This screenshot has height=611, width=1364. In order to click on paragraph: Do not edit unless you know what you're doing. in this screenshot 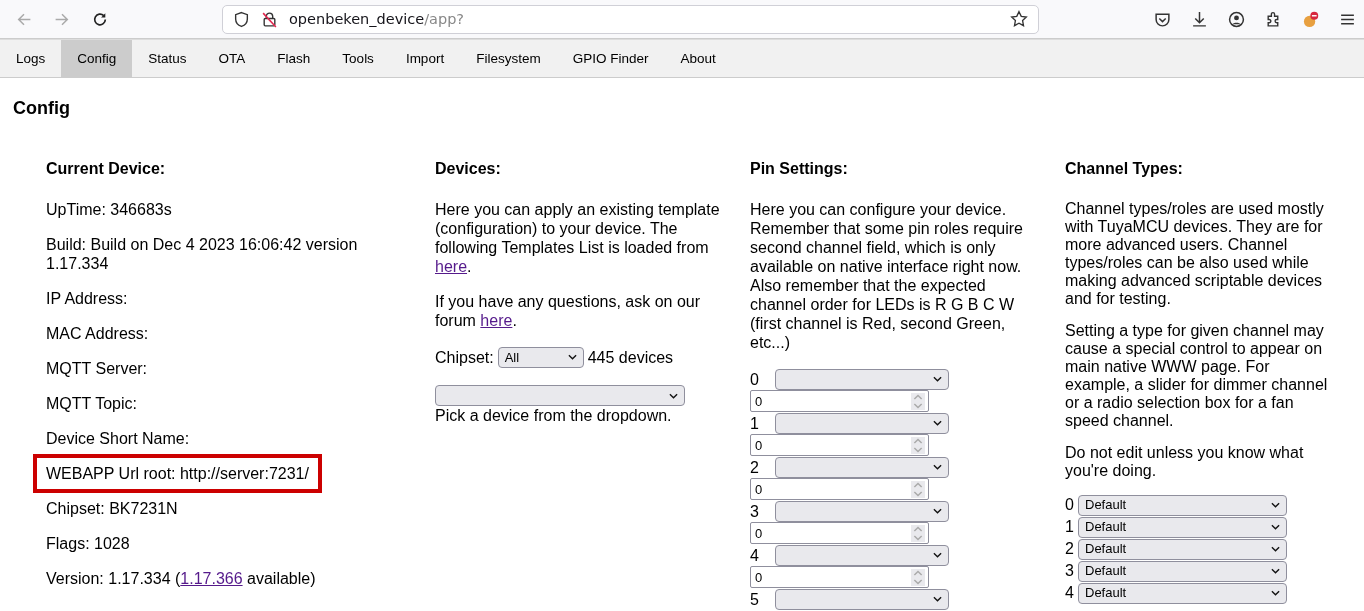, I will do `click(1185, 462)`.